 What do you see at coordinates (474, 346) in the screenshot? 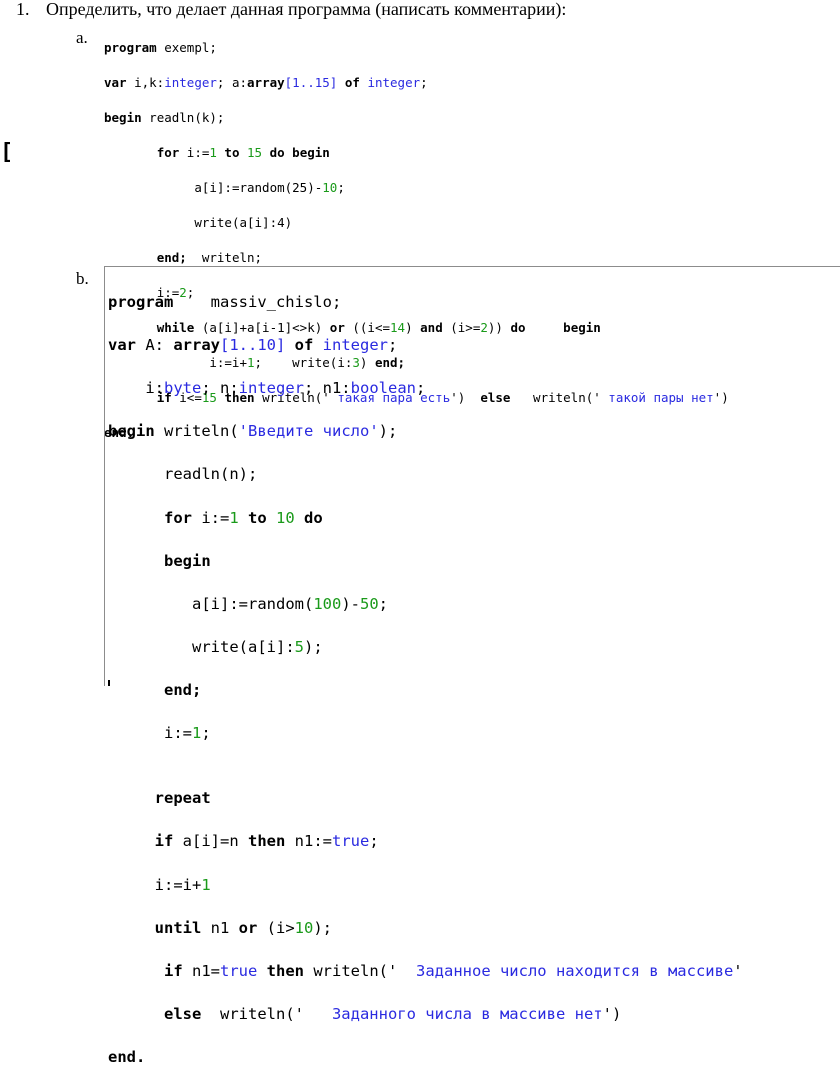
I see `code-line: var A: array[1..10] of integer;` at bounding box center [474, 346].